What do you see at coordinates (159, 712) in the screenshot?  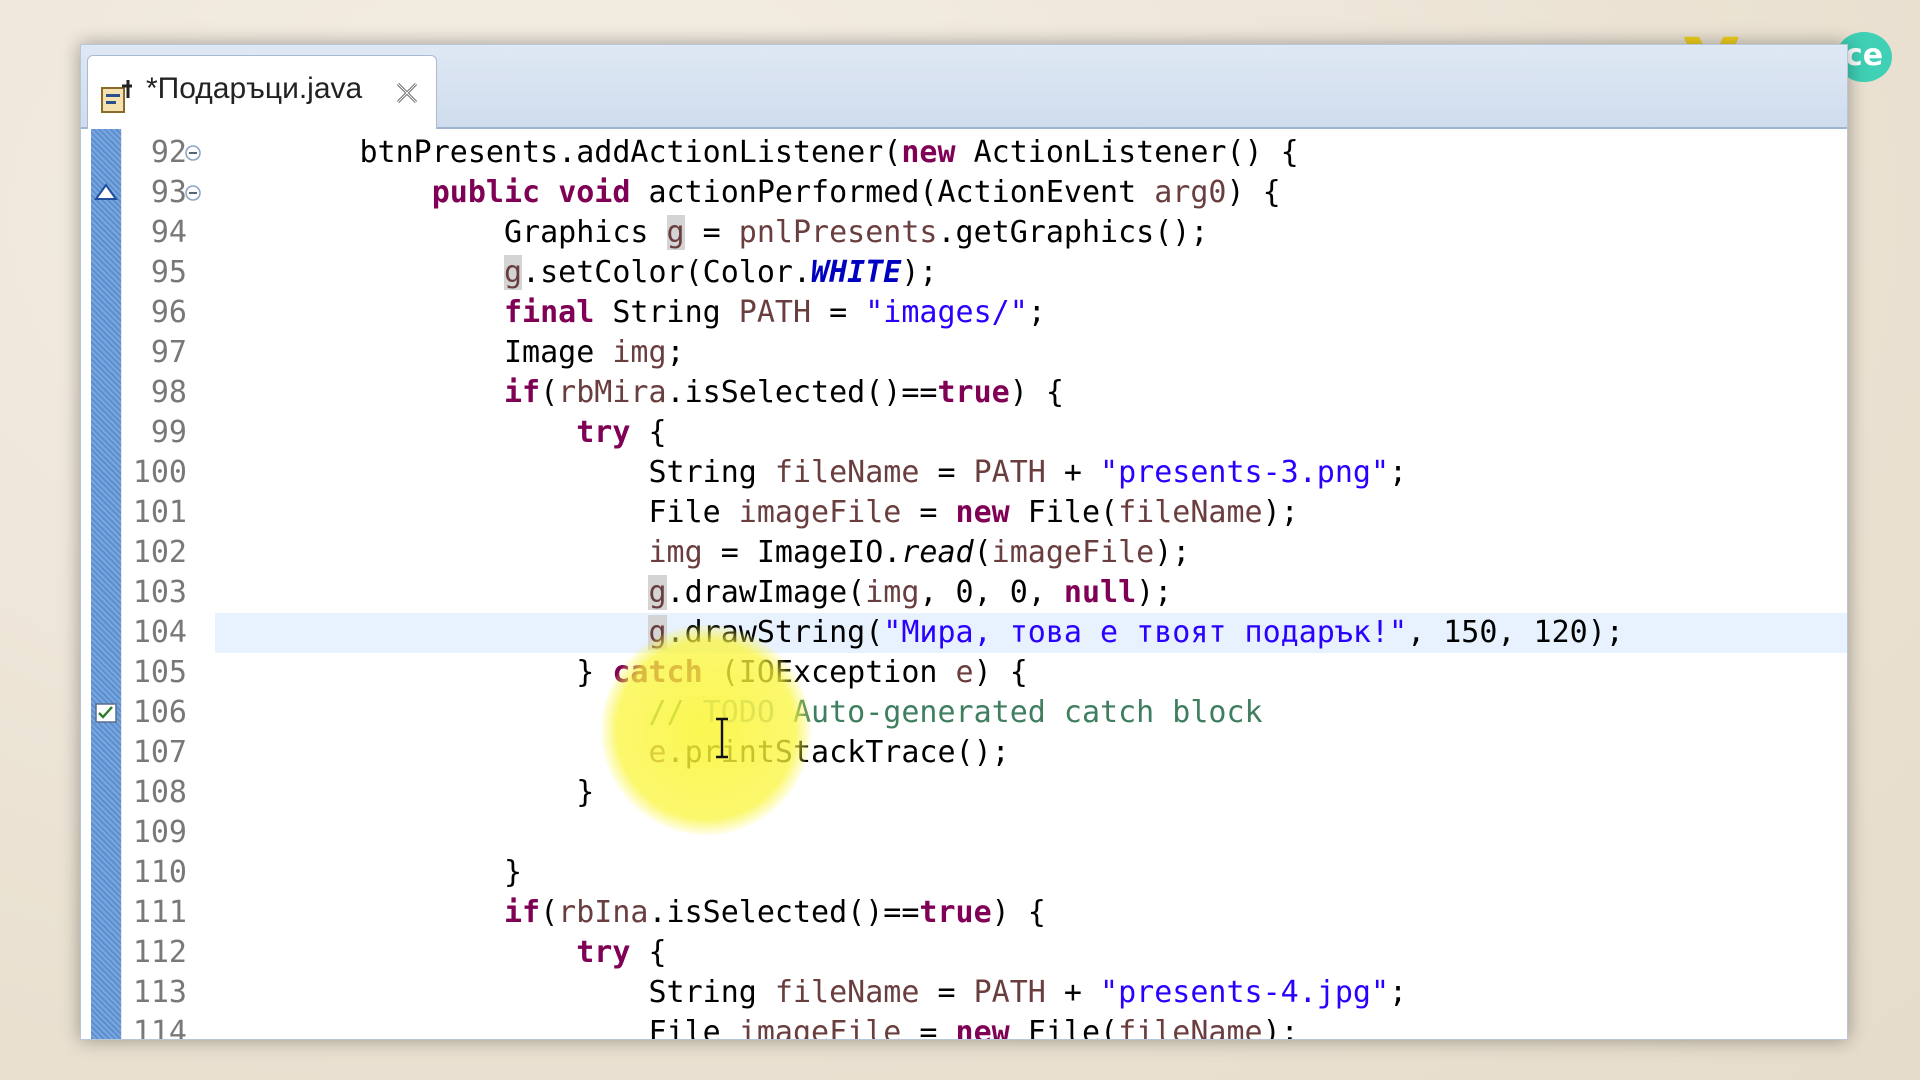 I see `line-number: 106` at bounding box center [159, 712].